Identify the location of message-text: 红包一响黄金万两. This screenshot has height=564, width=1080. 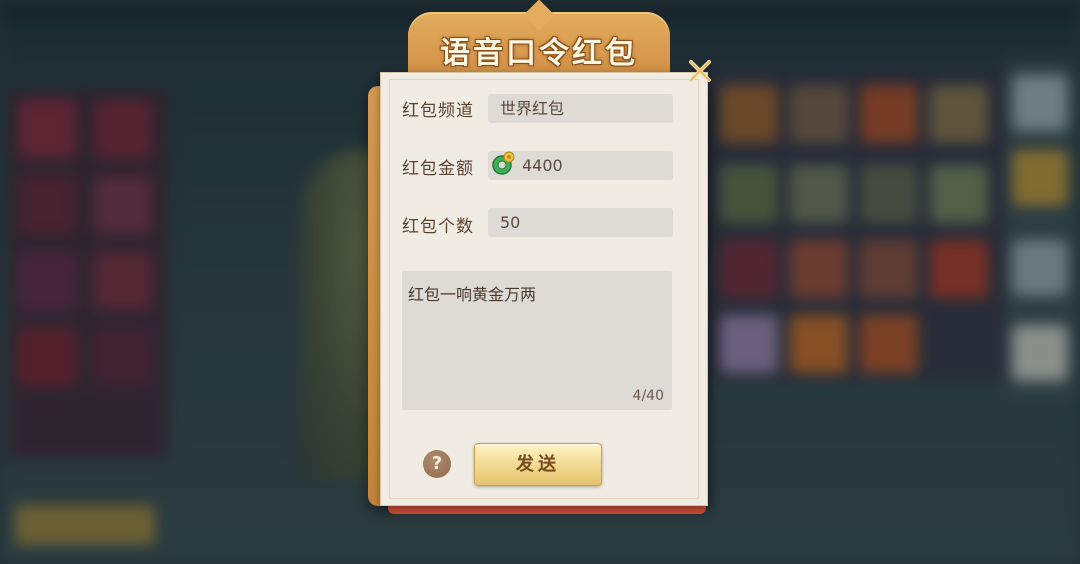
(472, 294).